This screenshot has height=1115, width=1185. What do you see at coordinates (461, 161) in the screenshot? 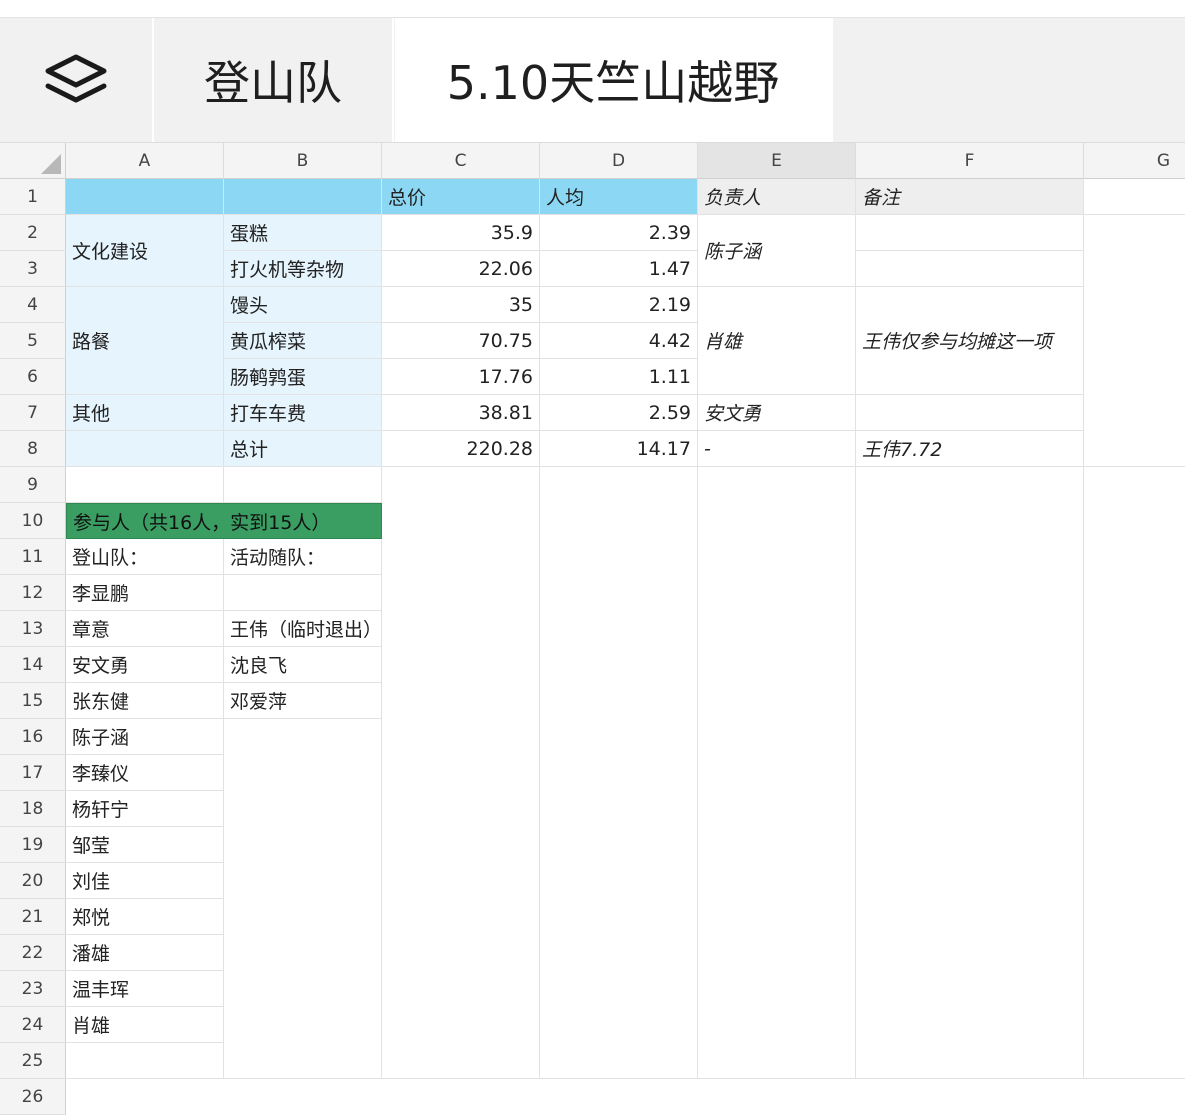
I see `column-header-c: C` at bounding box center [461, 161].